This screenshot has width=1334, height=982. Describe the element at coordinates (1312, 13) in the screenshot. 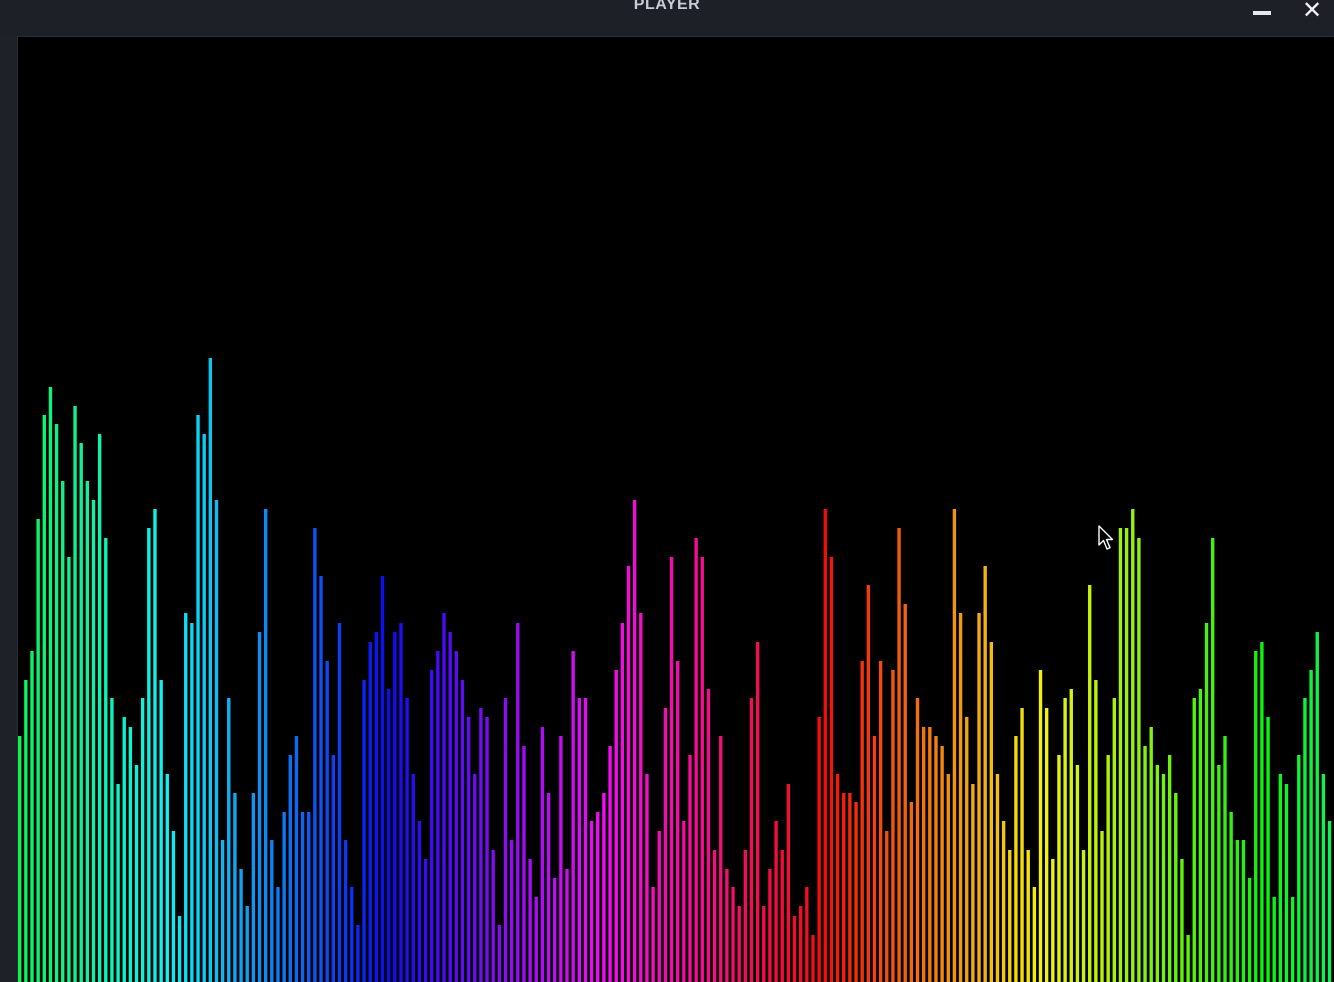

I see `close-button: ✕` at that location.